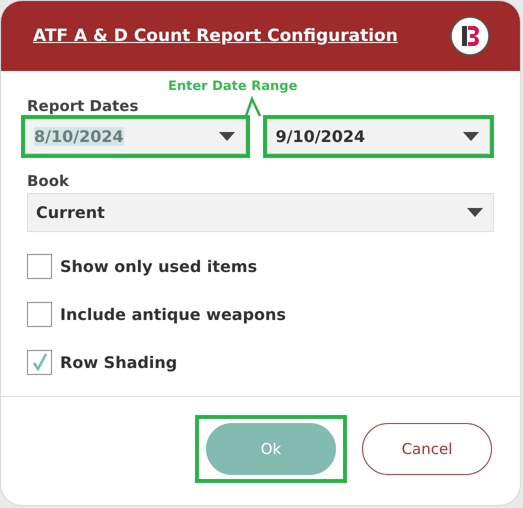 The image size is (523, 508). I want to click on book-dropdown: Current, so click(260, 212).